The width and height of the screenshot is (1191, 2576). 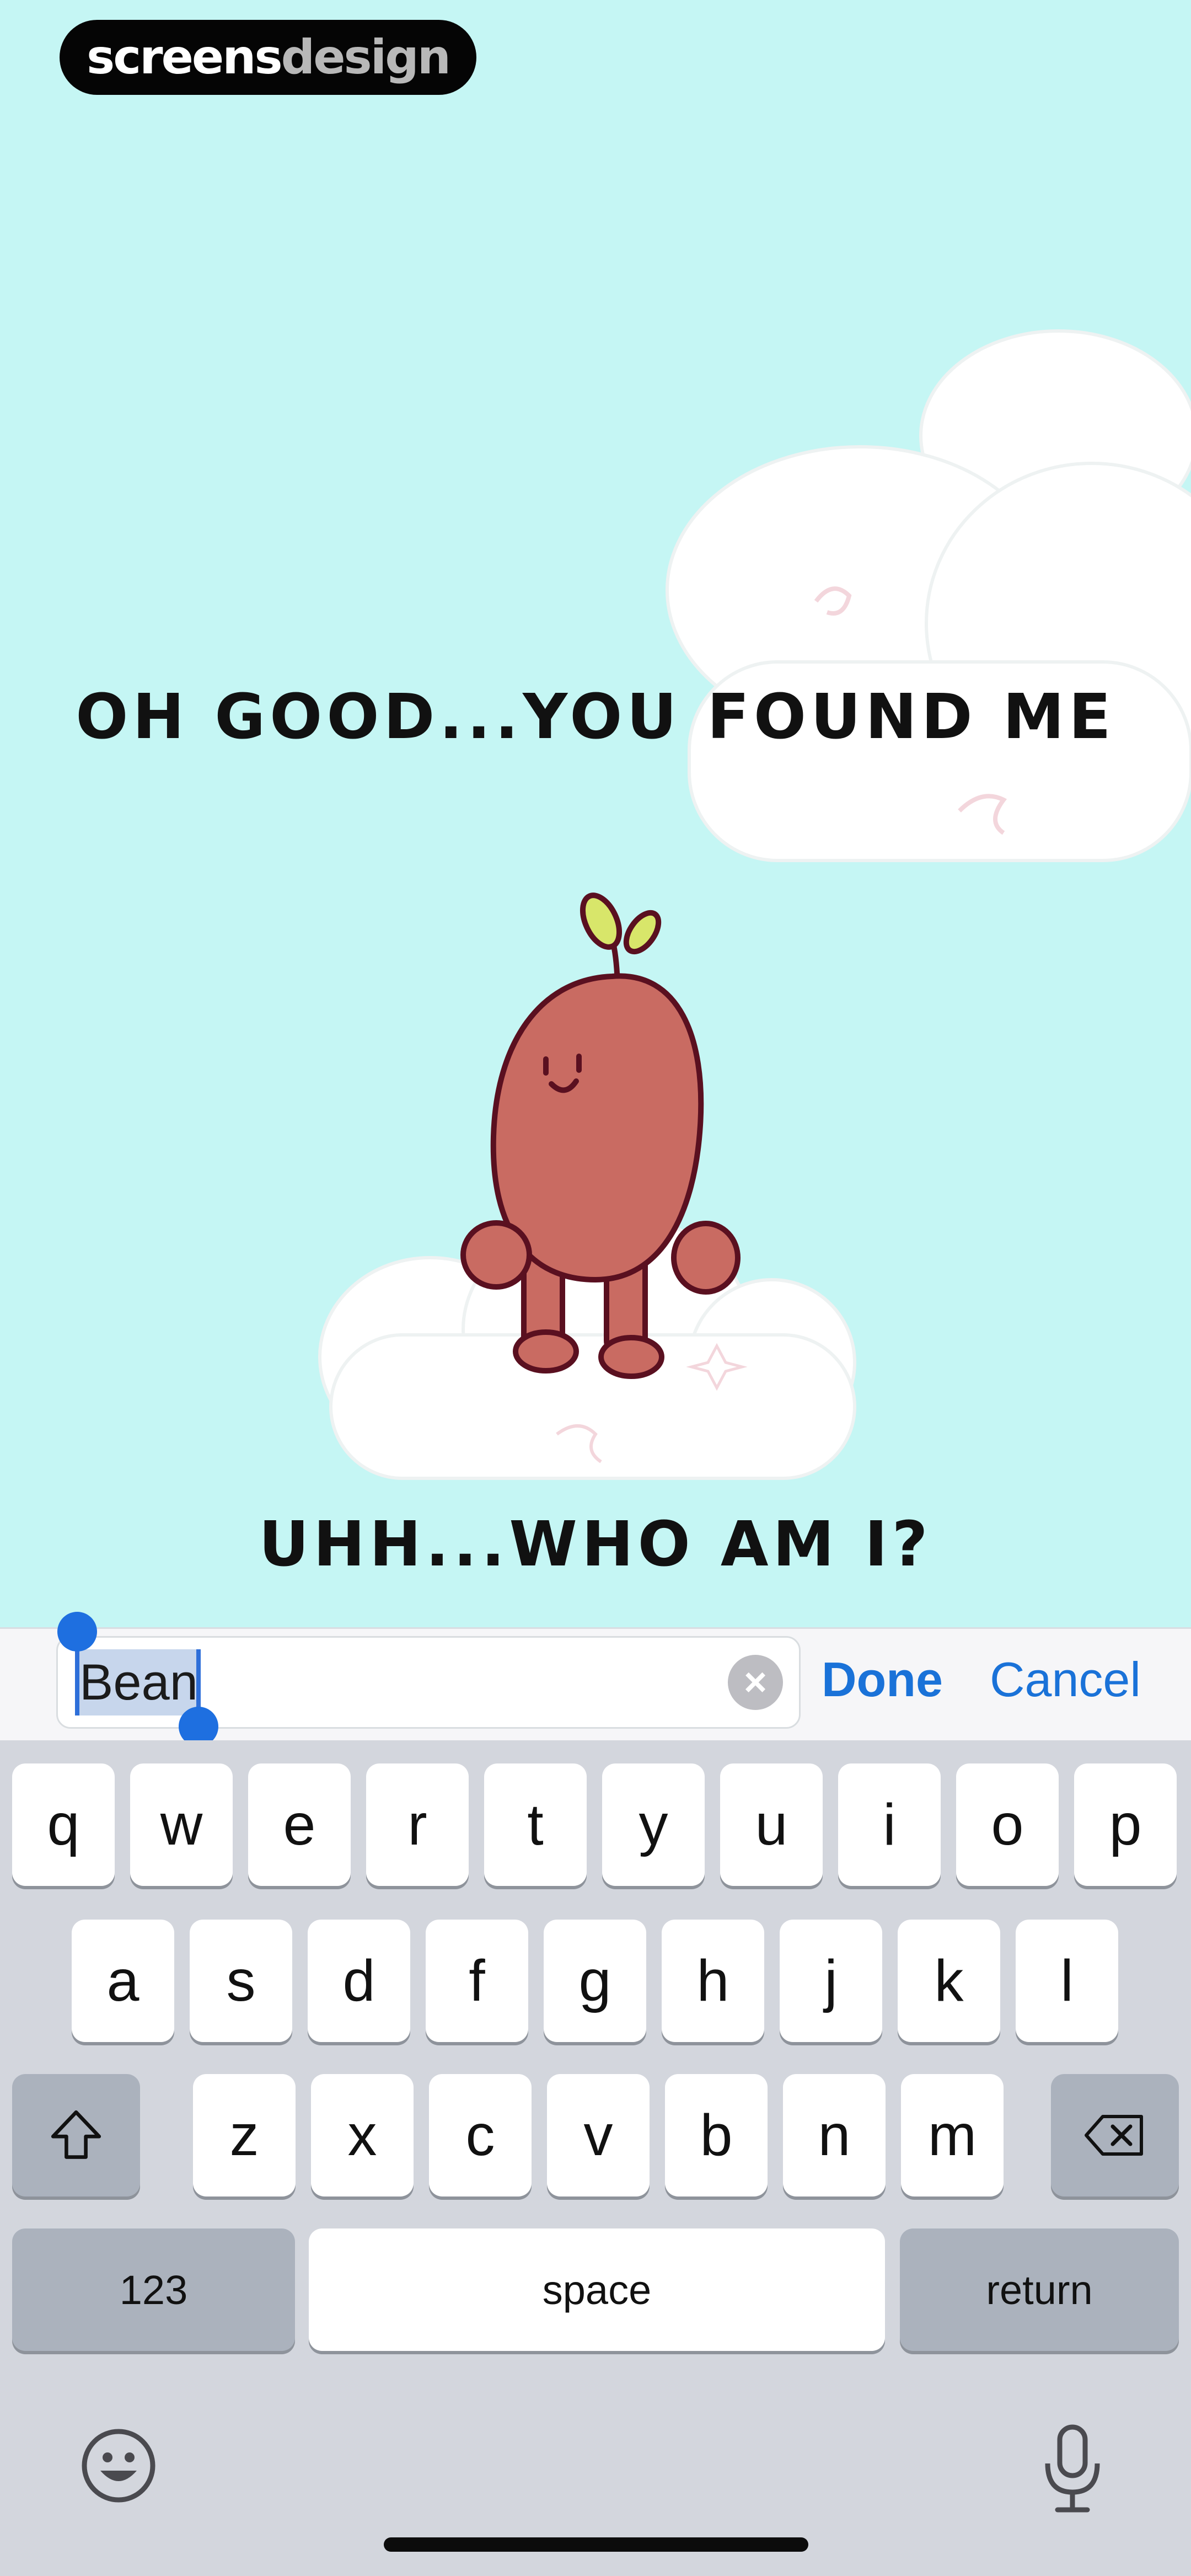 I want to click on backspace-key, so click(x=1115, y=2135).